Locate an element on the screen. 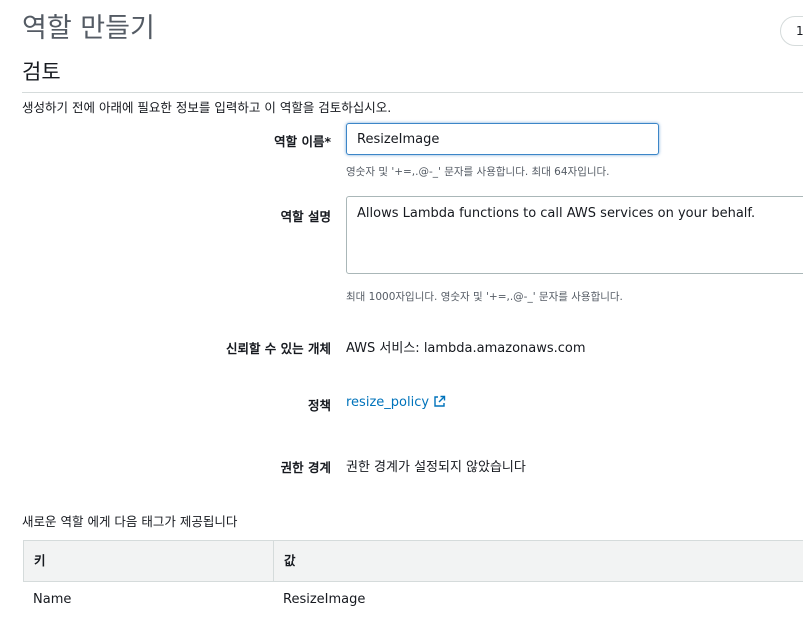 The height and width of the screenshot is (633, 803). external-link-icon is located at coordinates (440, 401).